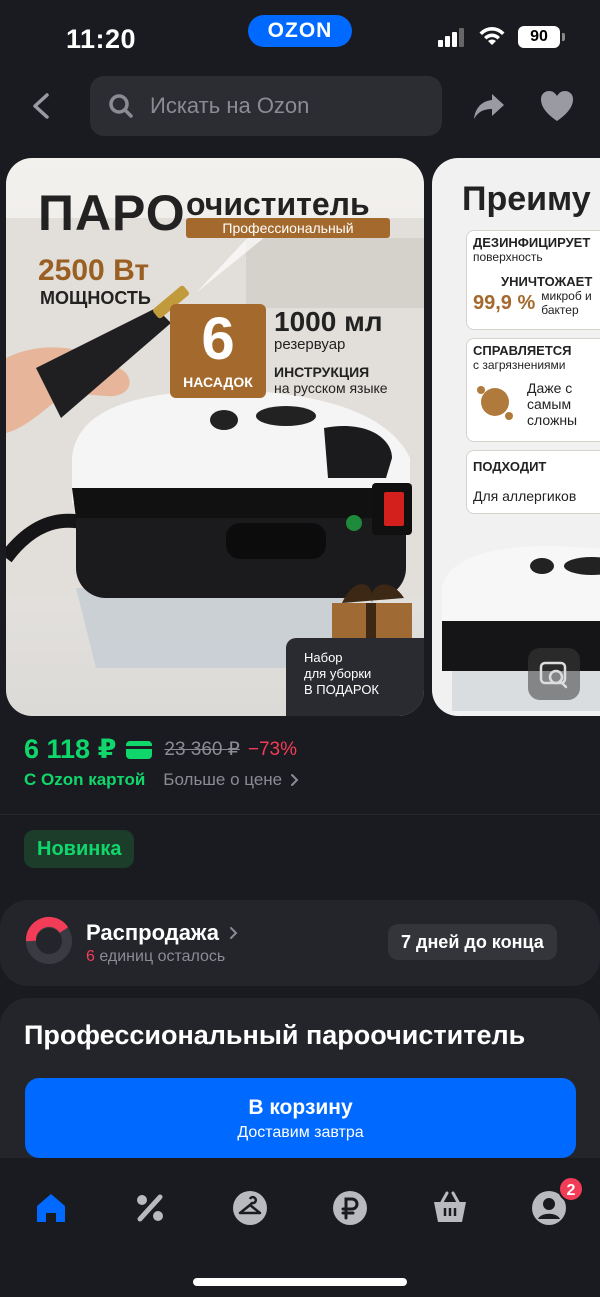 The image size is (600, 1297). I want to click on section-divider, so click(300, 814).